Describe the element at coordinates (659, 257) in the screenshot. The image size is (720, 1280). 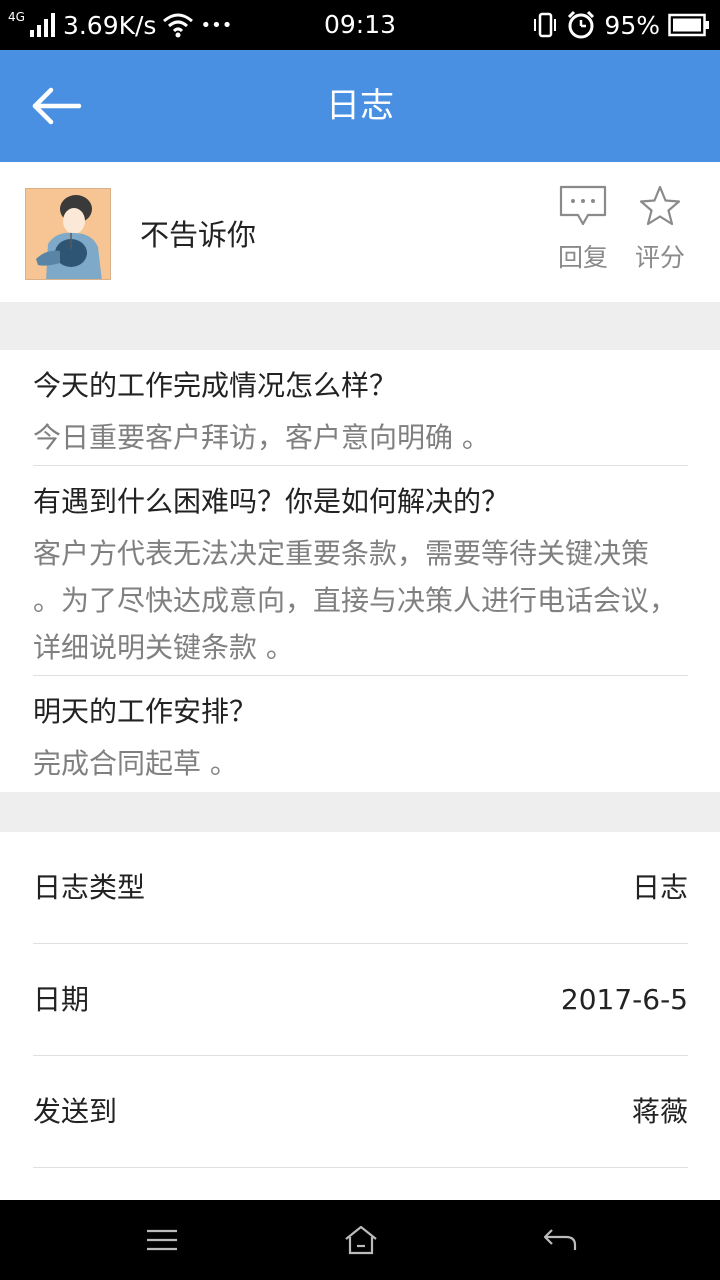
I see `rate-label: 评分` at that location.